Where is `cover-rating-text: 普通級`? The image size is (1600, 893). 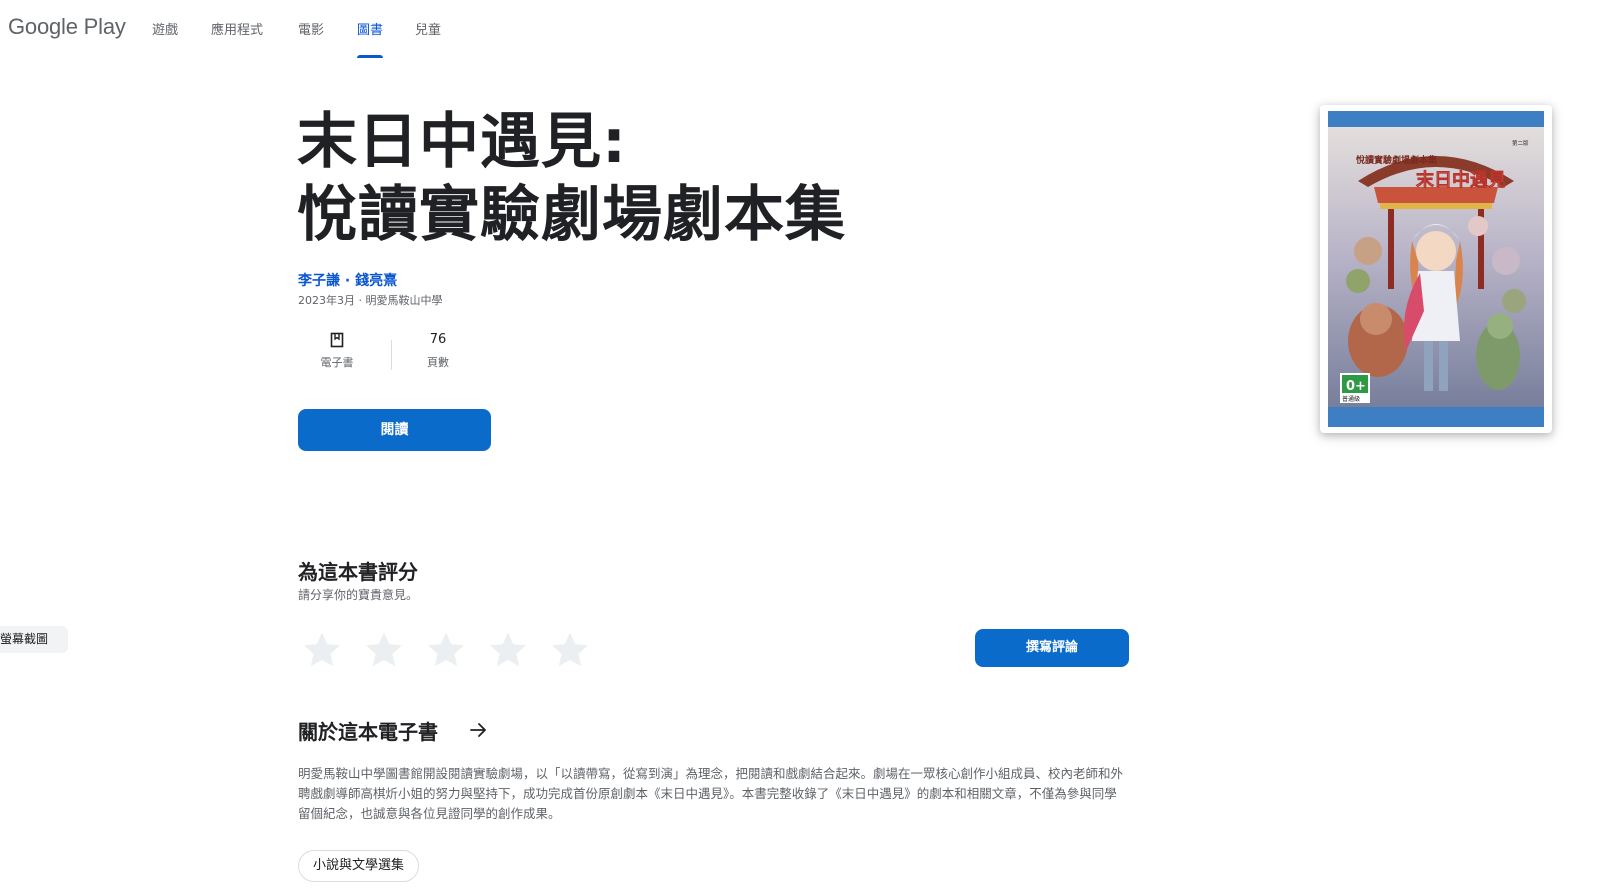
cover-rating-text: 普通級 is located at coordinates (1351, 399).